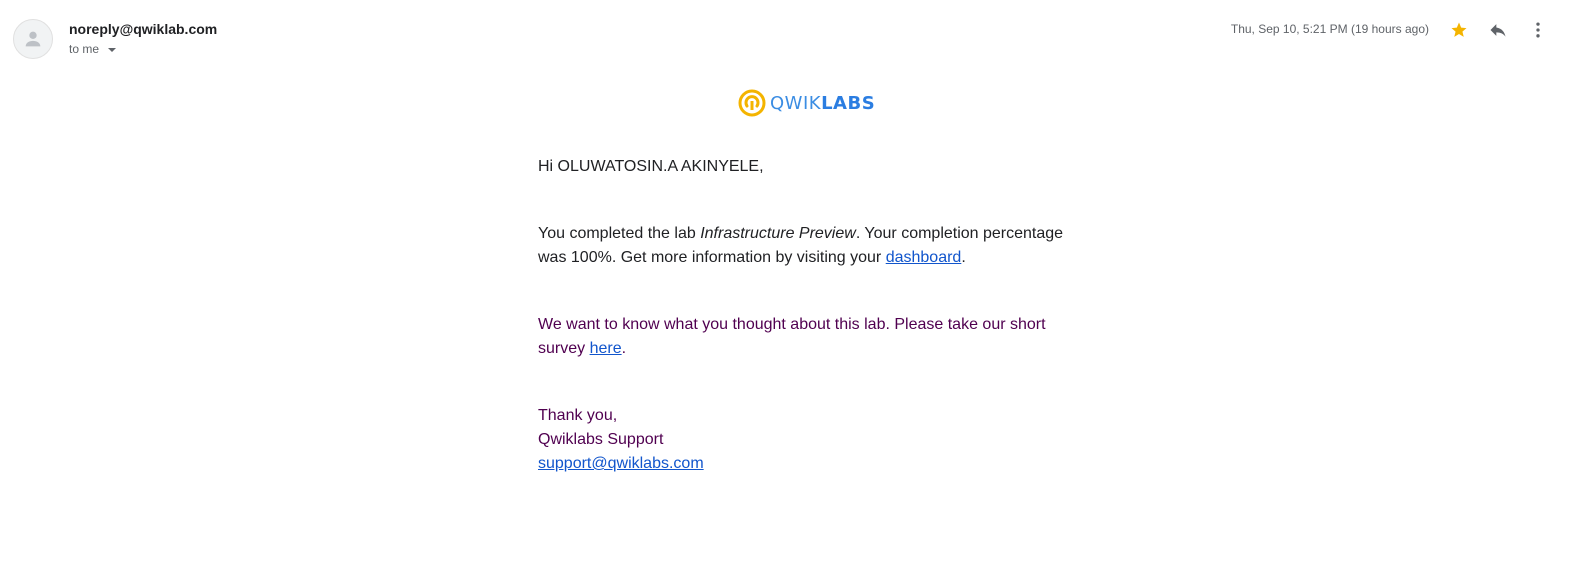  What do you see at coordinates (606, 348) in the screenshot?
I see `survey-link: here` at bounding box center [606, 348].